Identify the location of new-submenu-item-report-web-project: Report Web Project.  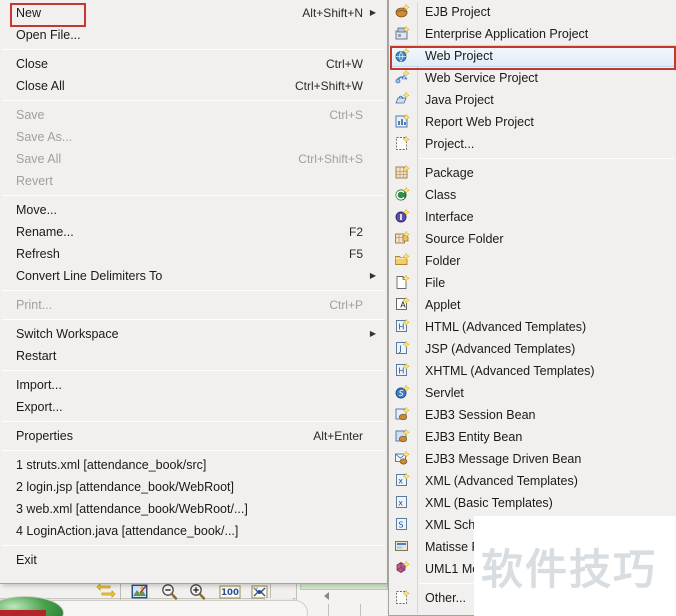
(532, 122).